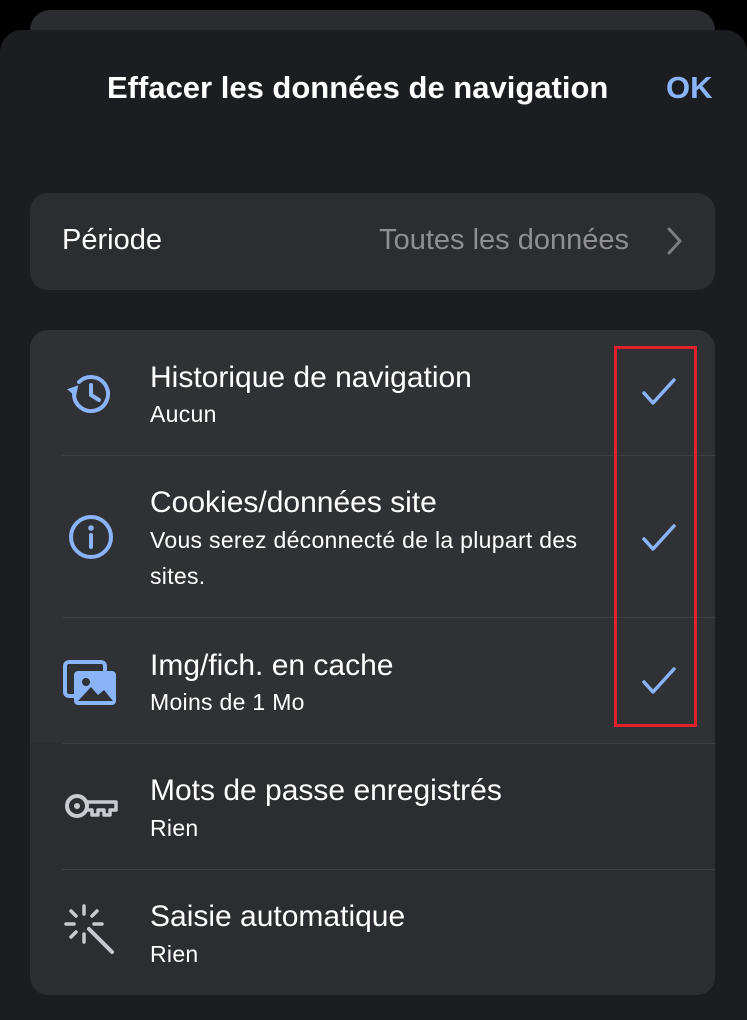 The height and width of the screenshot is (1020, 747). What do you see at coordinates (91, 806) in the screenshot?
I see `key-icon` at bounding box center [91, 806].